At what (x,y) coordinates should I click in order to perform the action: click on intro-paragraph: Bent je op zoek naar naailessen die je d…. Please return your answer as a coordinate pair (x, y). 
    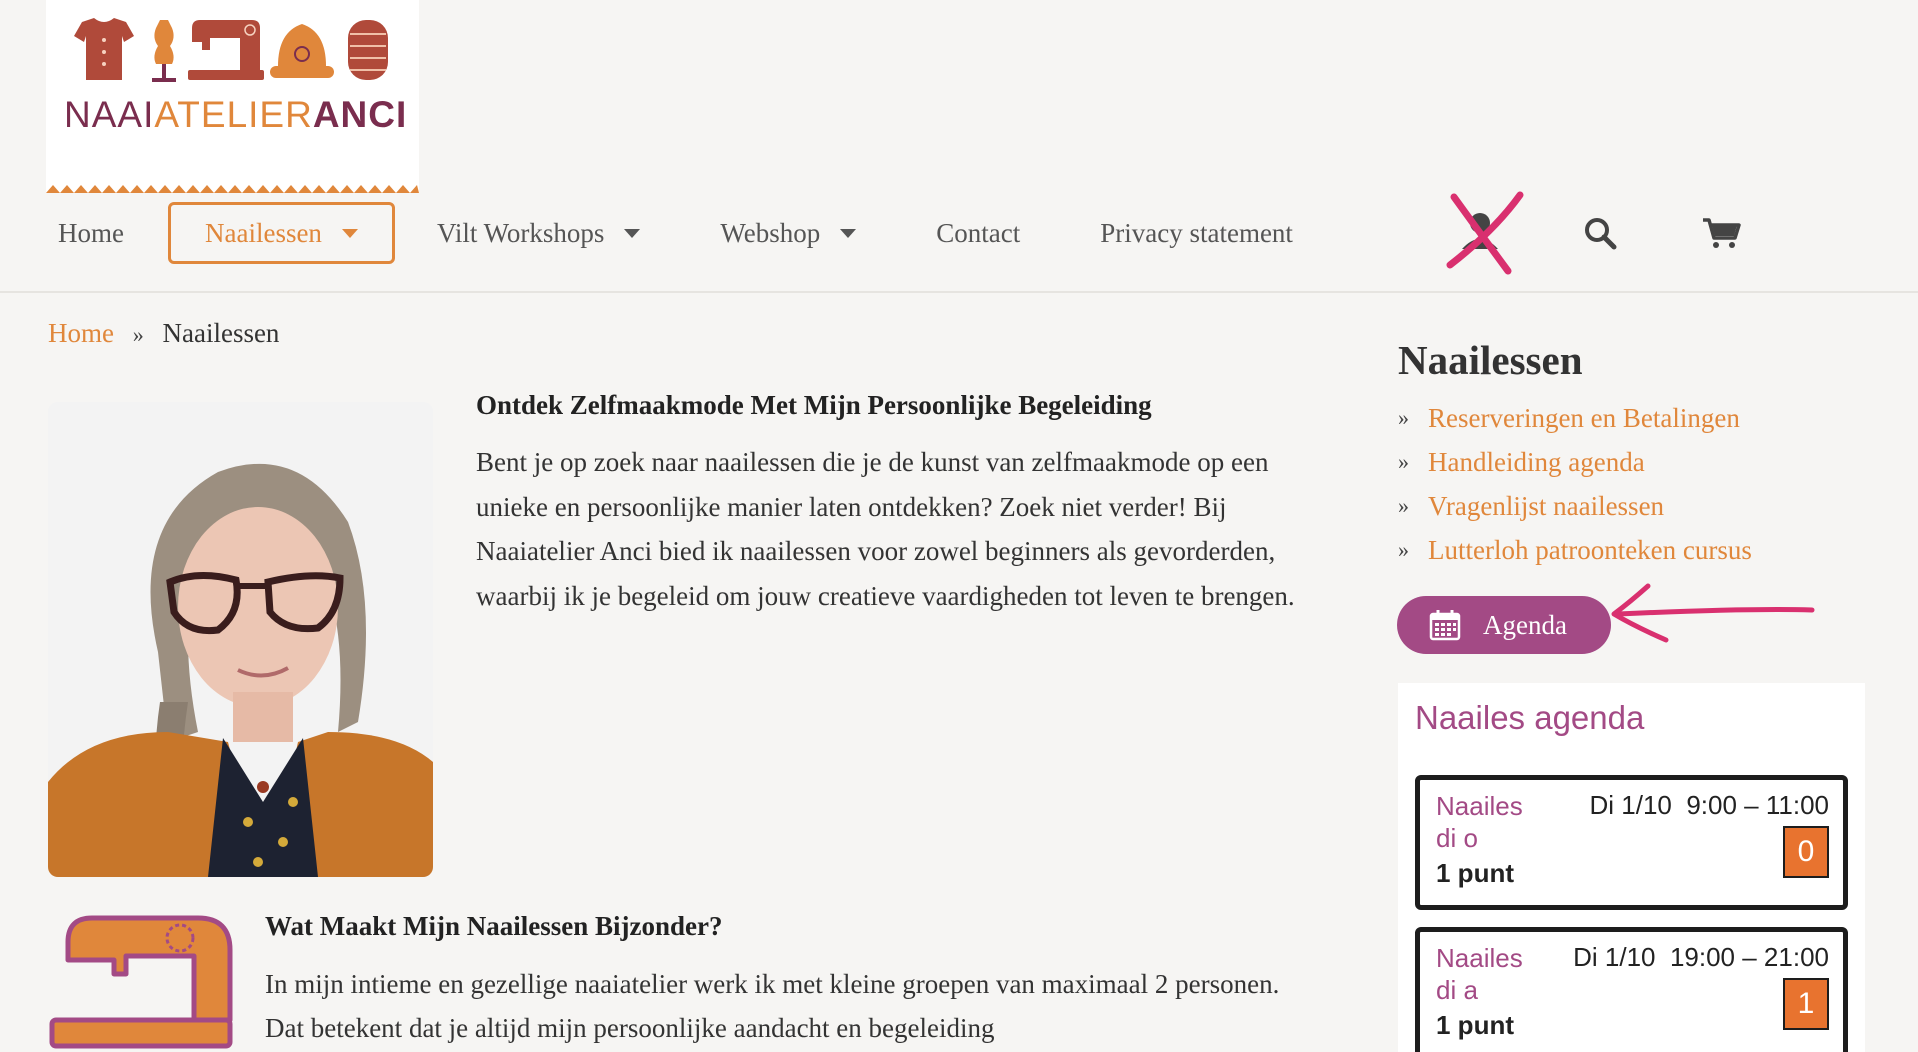
    Looking at the image, I should click on (885, 529).